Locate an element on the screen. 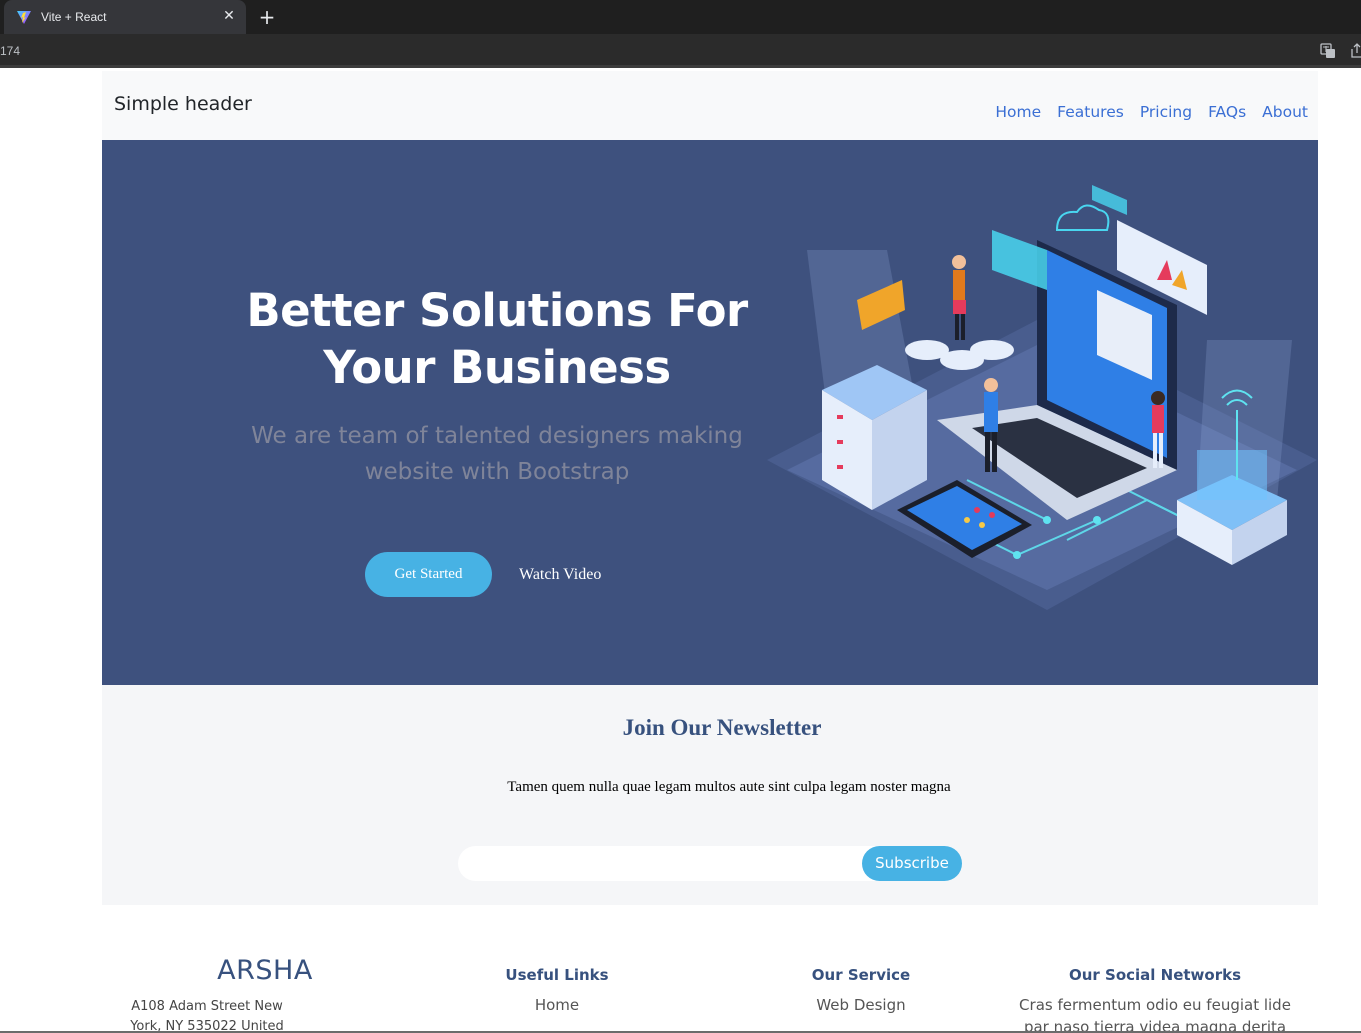 The image size is (1361, 1033). nav-faqs: FAQs is located at coordinates (1227, 112).